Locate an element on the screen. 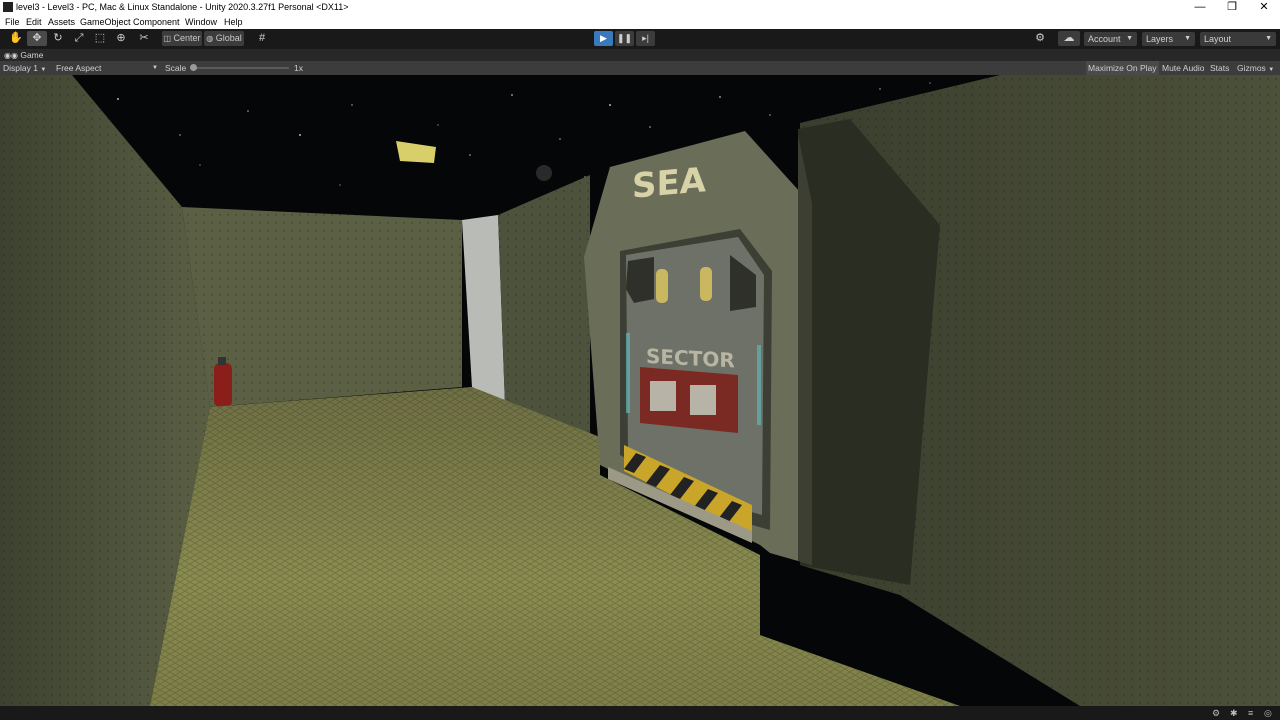 The height and width of the screenshot is (720, 1280). pause-icon: ❚❚ is located at coordinates (624, 38).